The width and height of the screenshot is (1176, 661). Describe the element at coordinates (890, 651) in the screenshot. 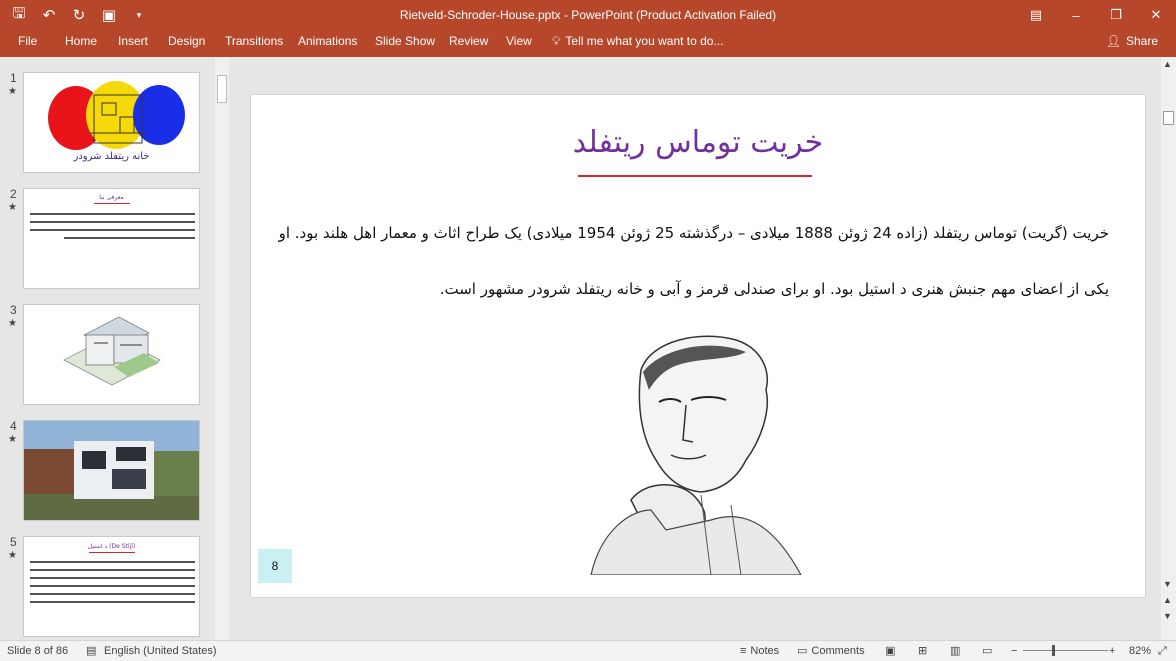

I see `normal-view-icon: ▣` at that location.